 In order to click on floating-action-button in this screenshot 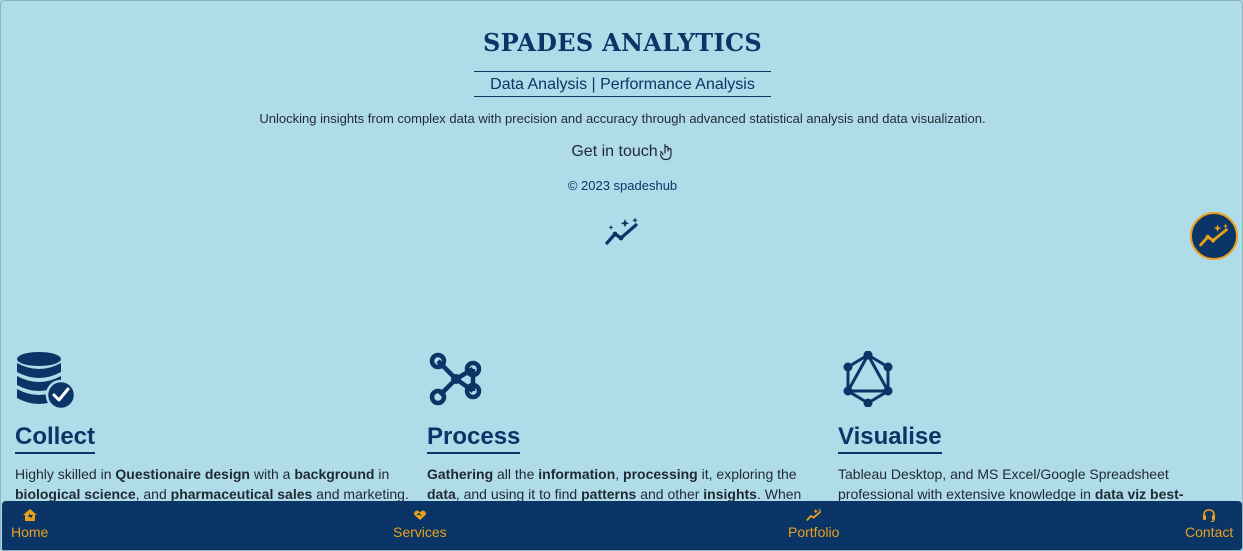, I will do `click(1214, 236)`.